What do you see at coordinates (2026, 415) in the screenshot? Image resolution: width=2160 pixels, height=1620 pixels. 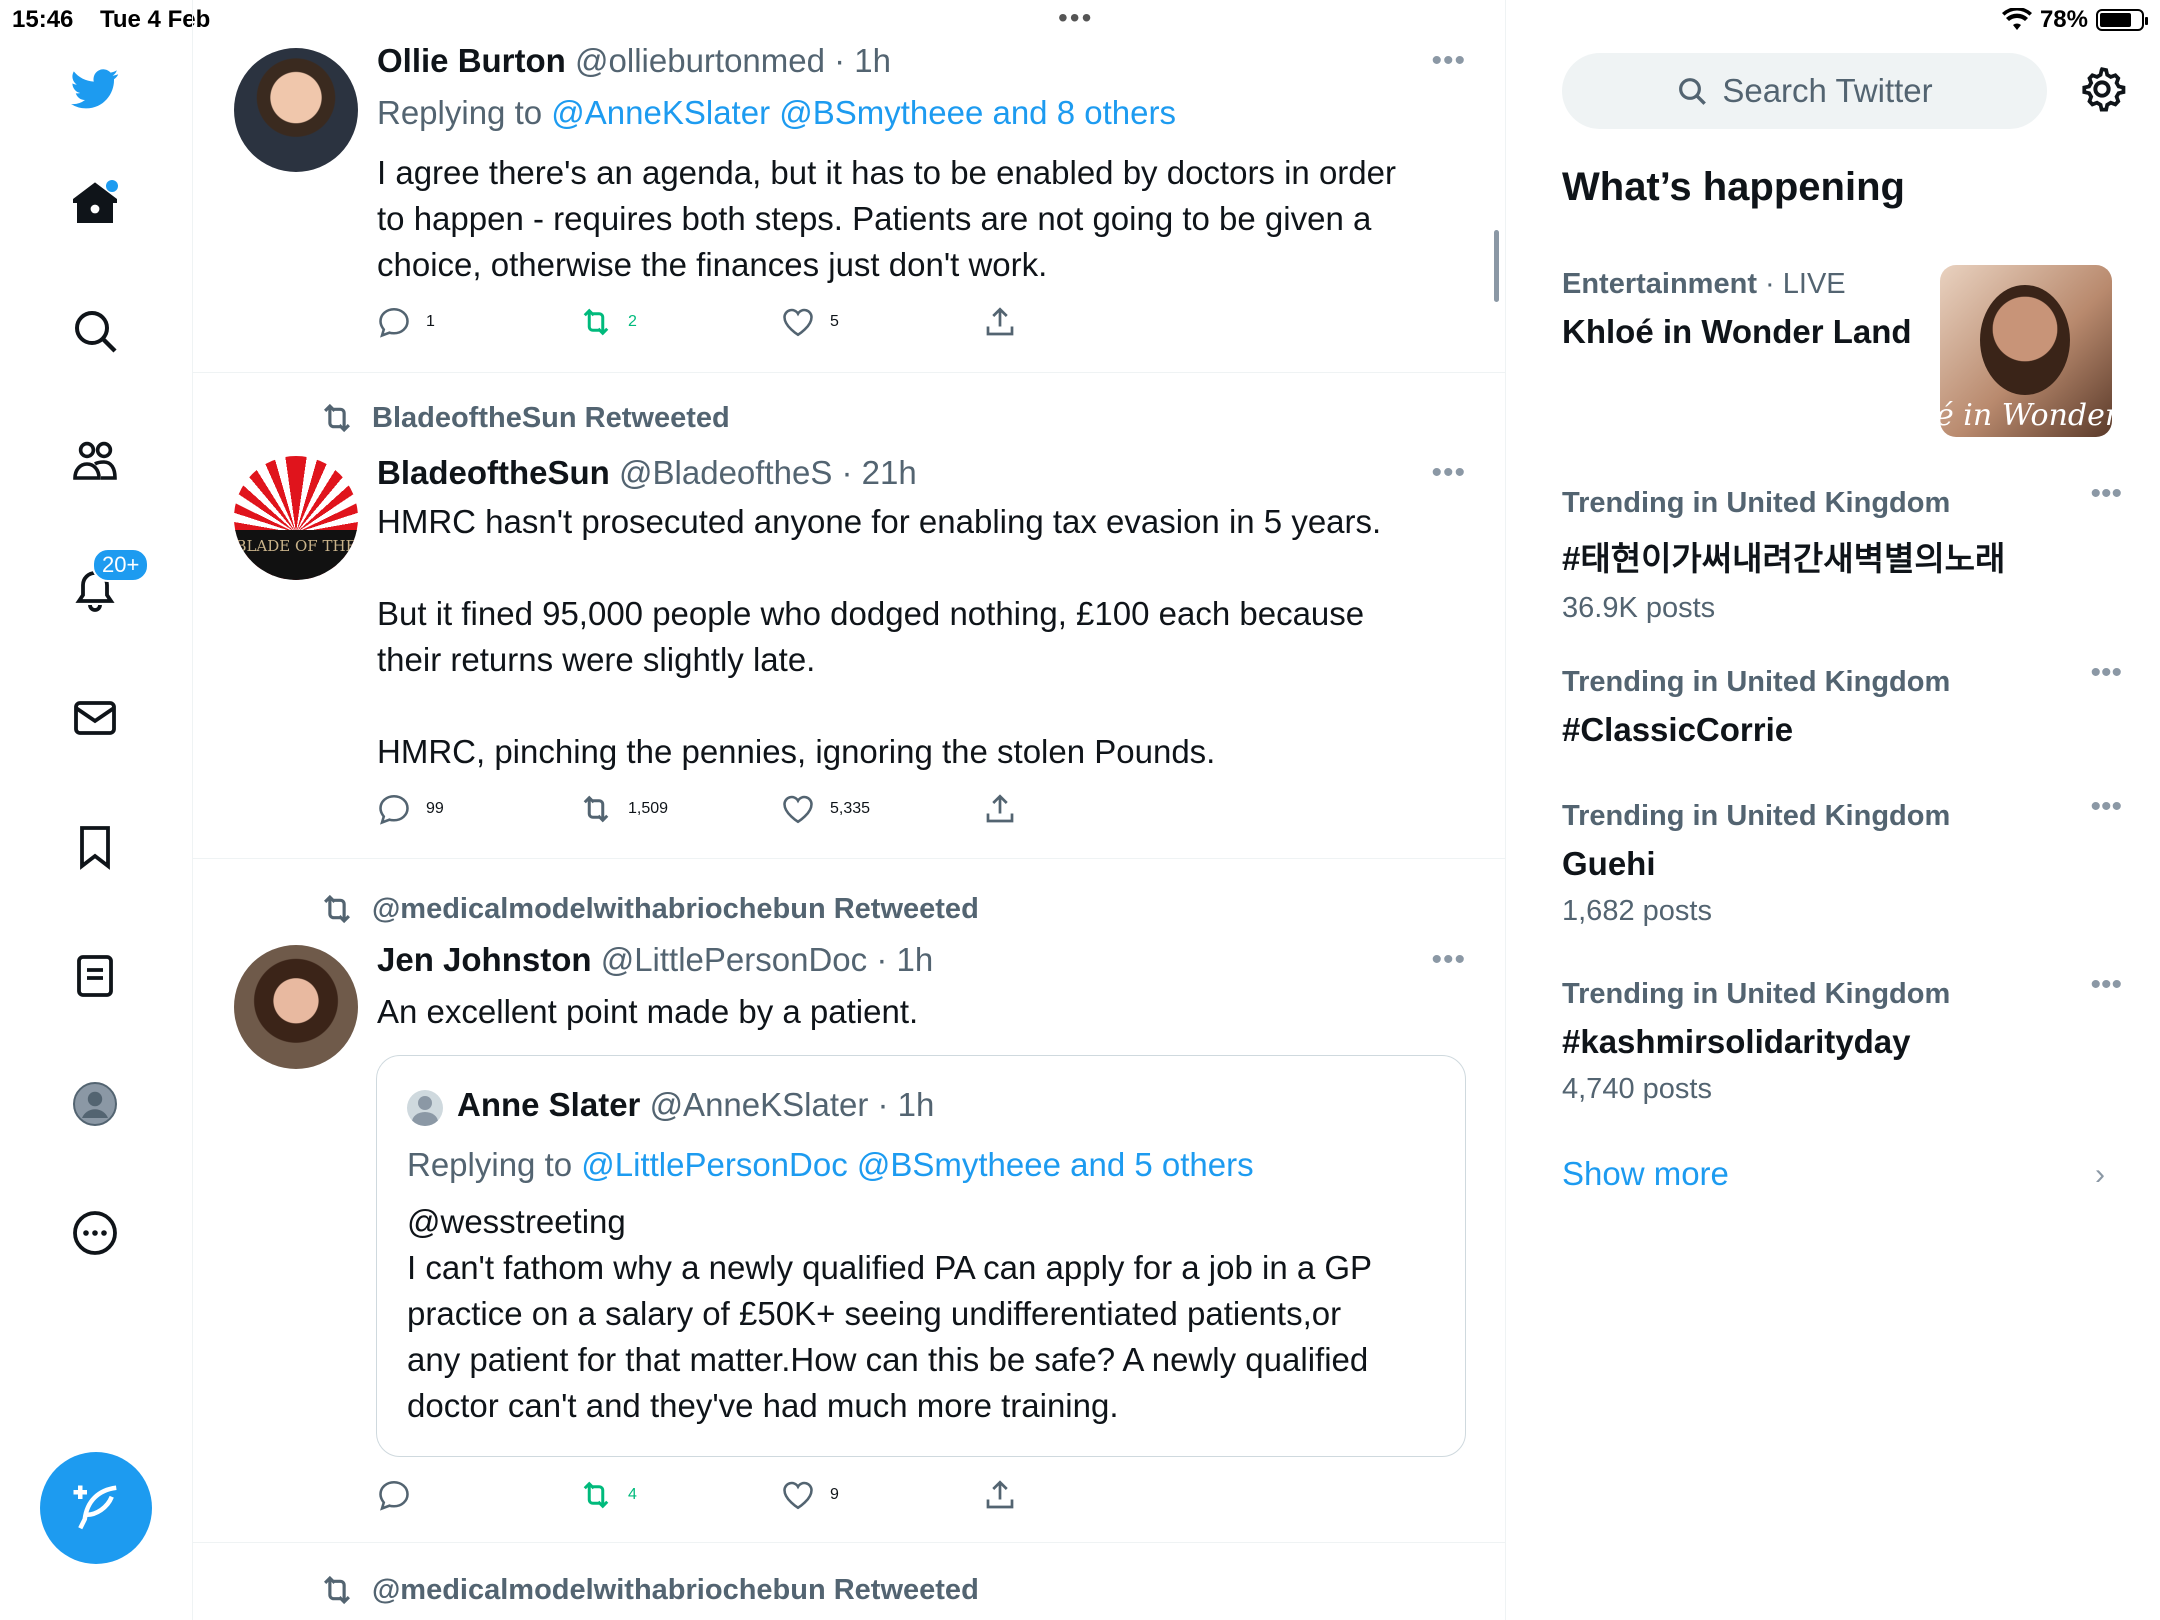 I see `trend-image-text: é in Wonder L` at bounding box center [2026, 415].